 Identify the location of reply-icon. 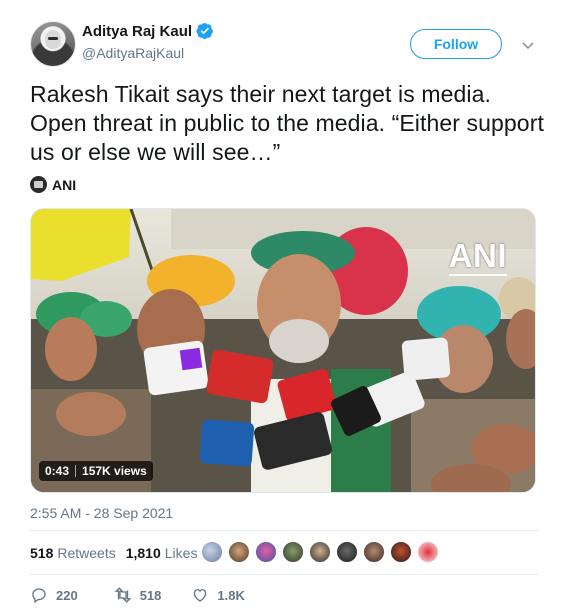
(39, 596).